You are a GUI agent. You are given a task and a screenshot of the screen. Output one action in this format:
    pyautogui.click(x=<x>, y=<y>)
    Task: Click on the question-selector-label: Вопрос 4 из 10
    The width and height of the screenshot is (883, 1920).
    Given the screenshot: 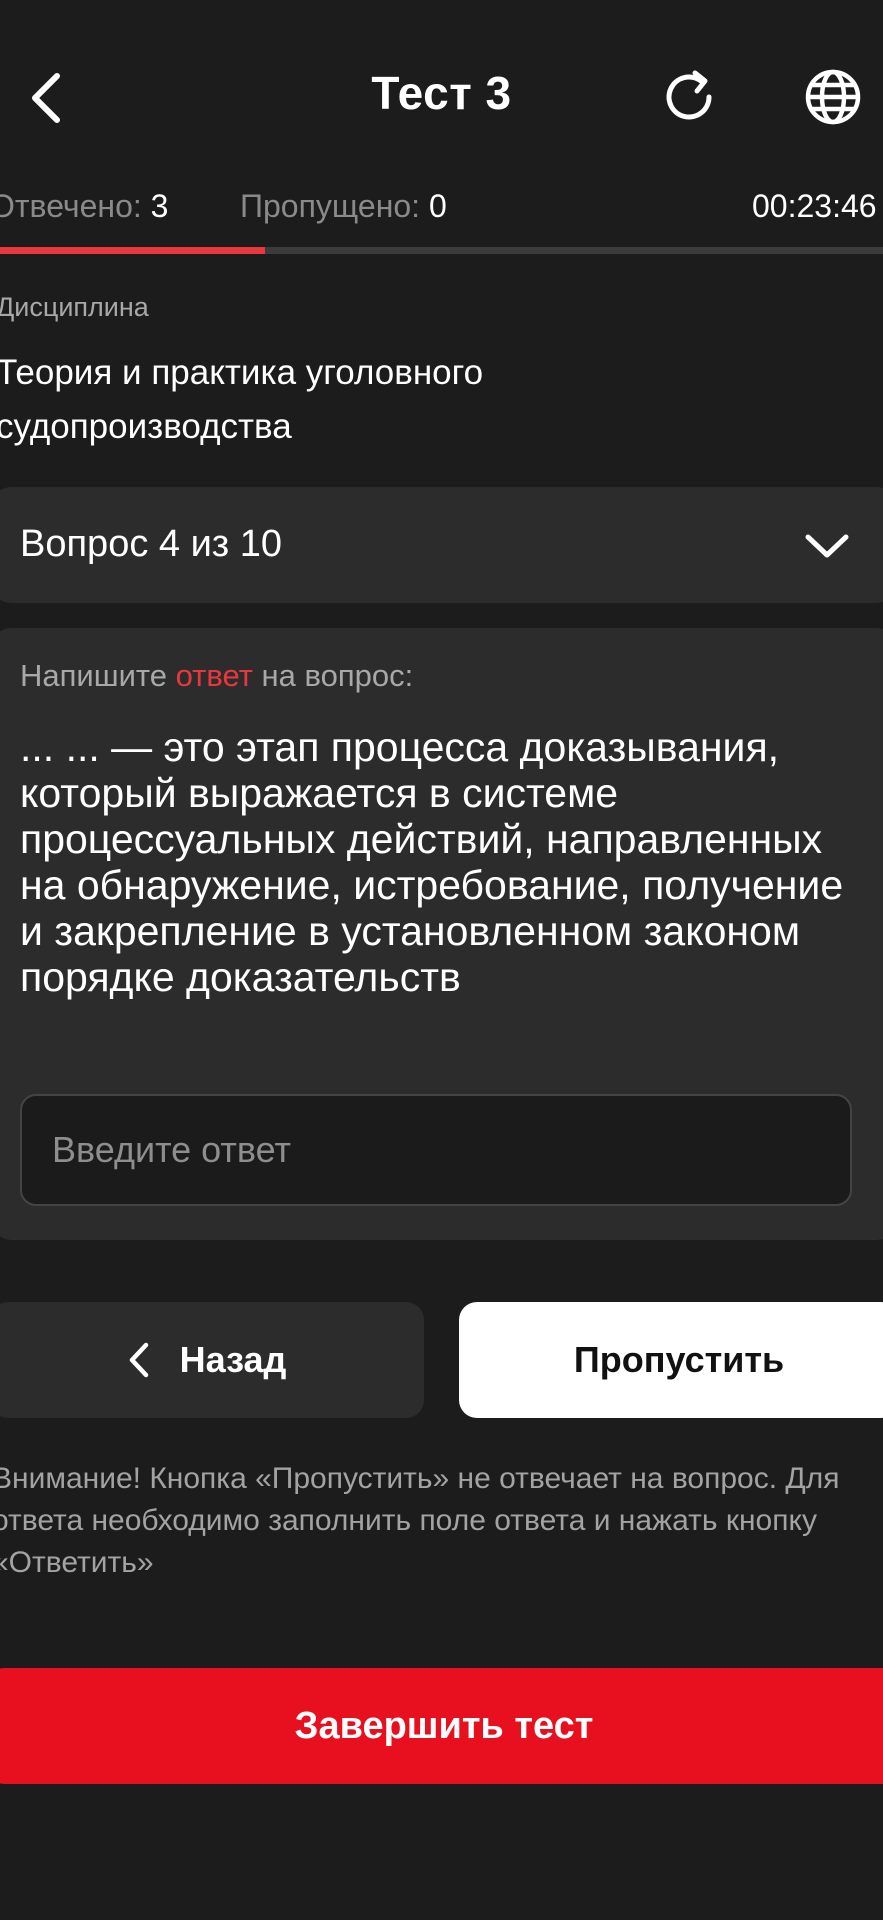 What is the action you would take?
    pyautogui.click(x=151, y=544)
    